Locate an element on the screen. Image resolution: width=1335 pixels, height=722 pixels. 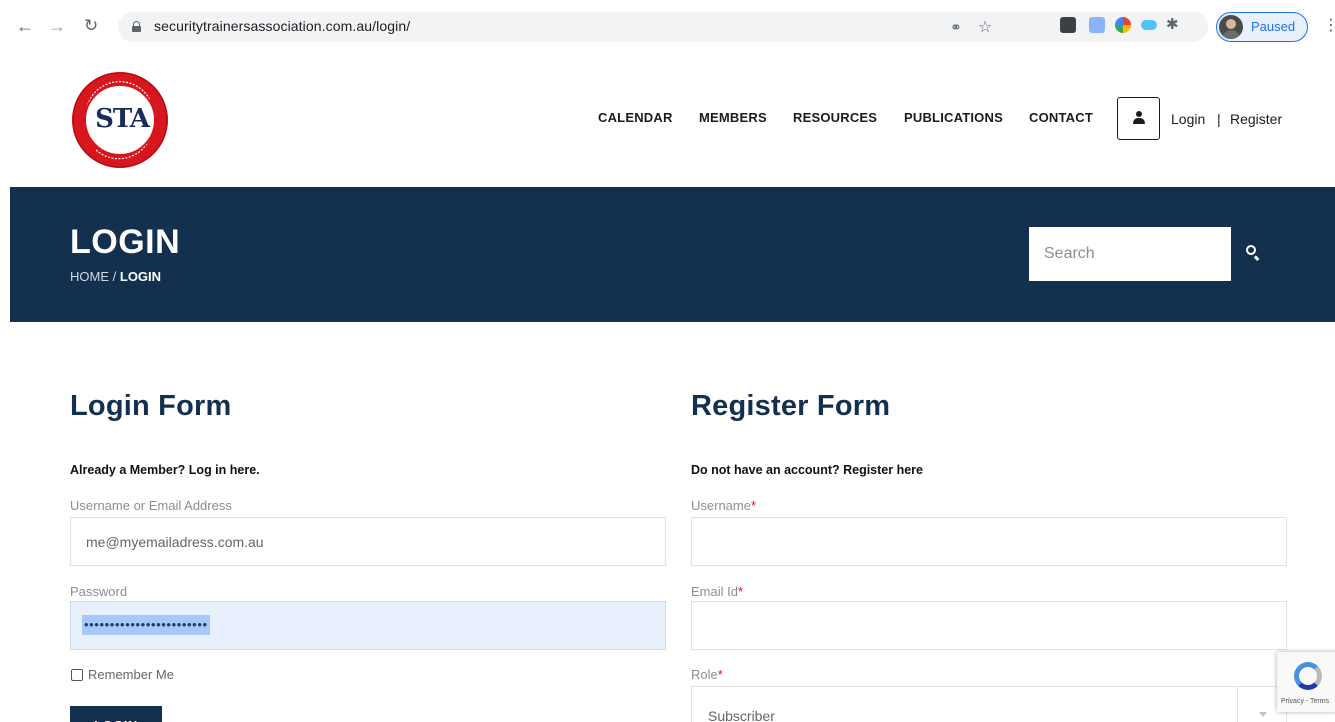
extension-icon is located at coordinates (1068, 25).